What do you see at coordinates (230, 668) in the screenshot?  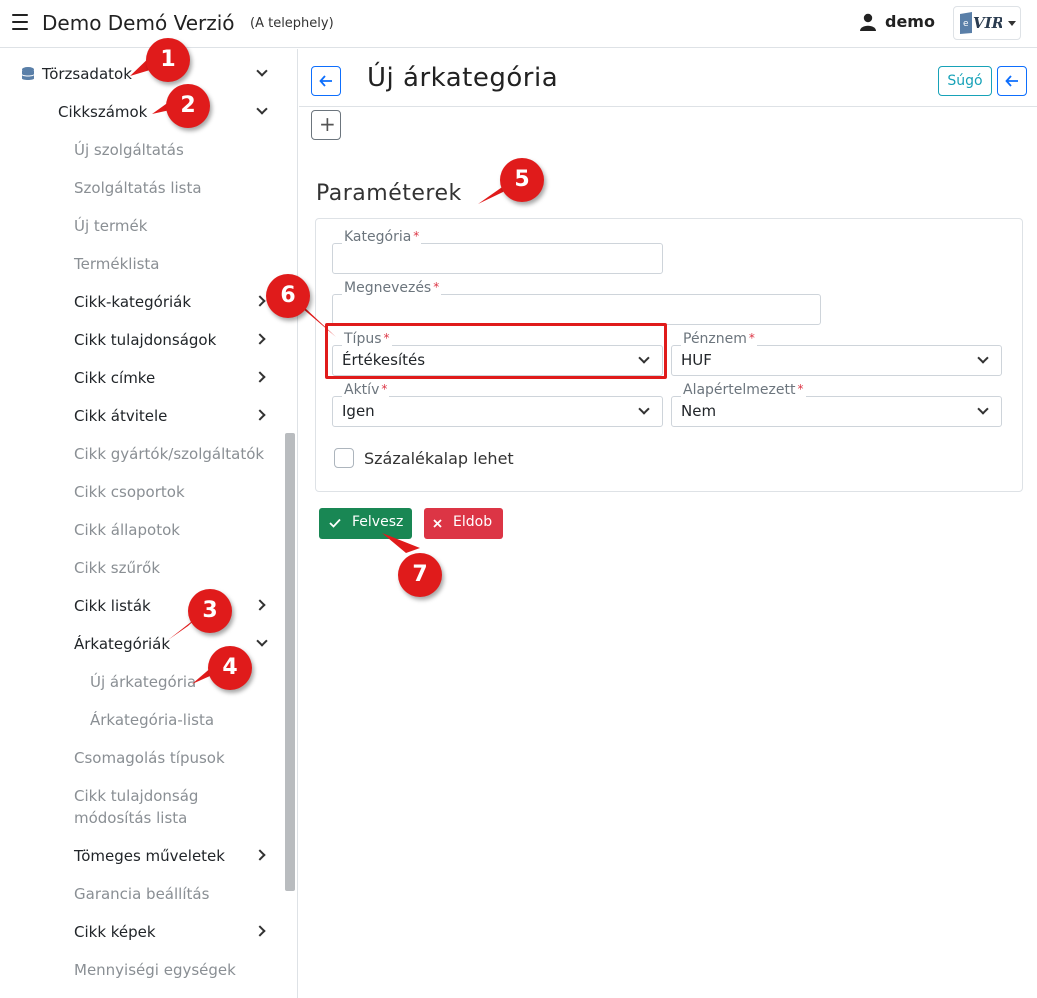 I see `annotation-badge-4: 4` at bounding box center [230, 668].